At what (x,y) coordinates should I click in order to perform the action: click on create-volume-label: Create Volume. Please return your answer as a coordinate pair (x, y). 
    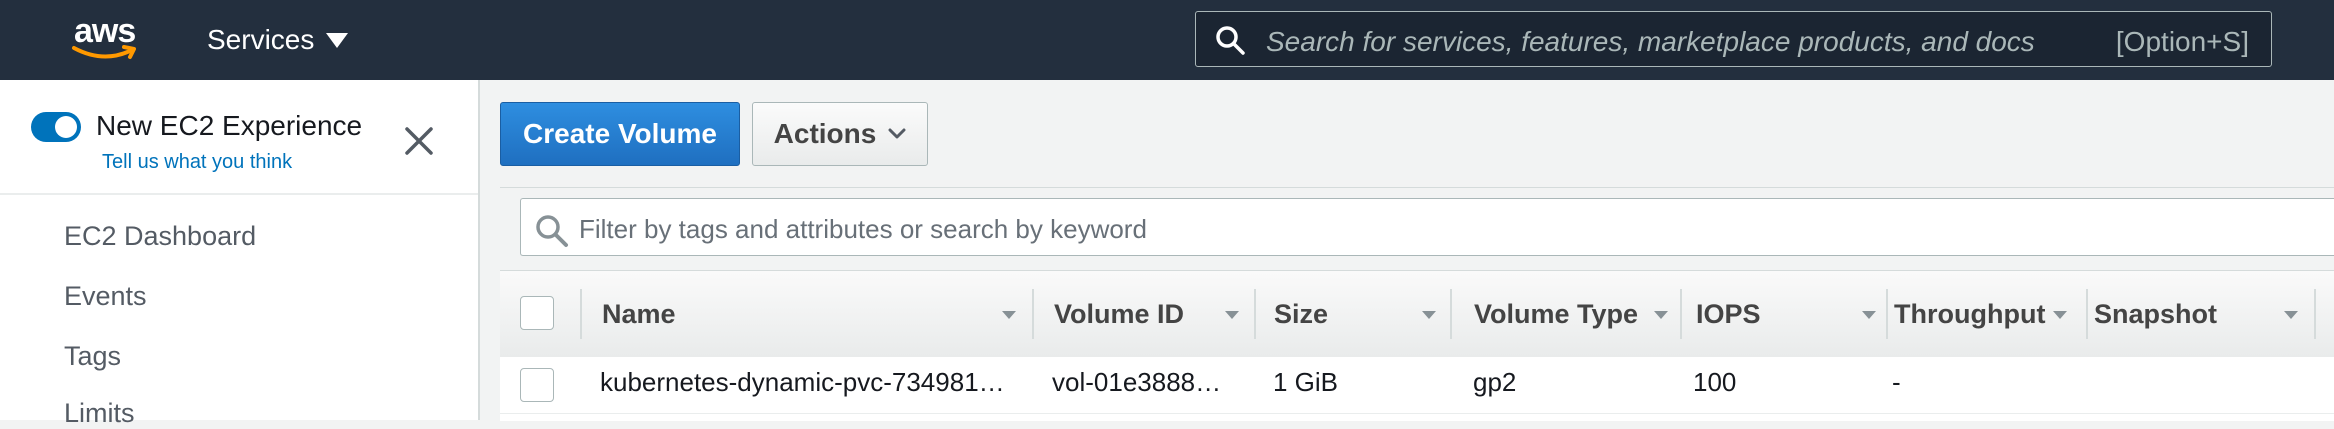
    Looking at the image, I should click on (620, 133).